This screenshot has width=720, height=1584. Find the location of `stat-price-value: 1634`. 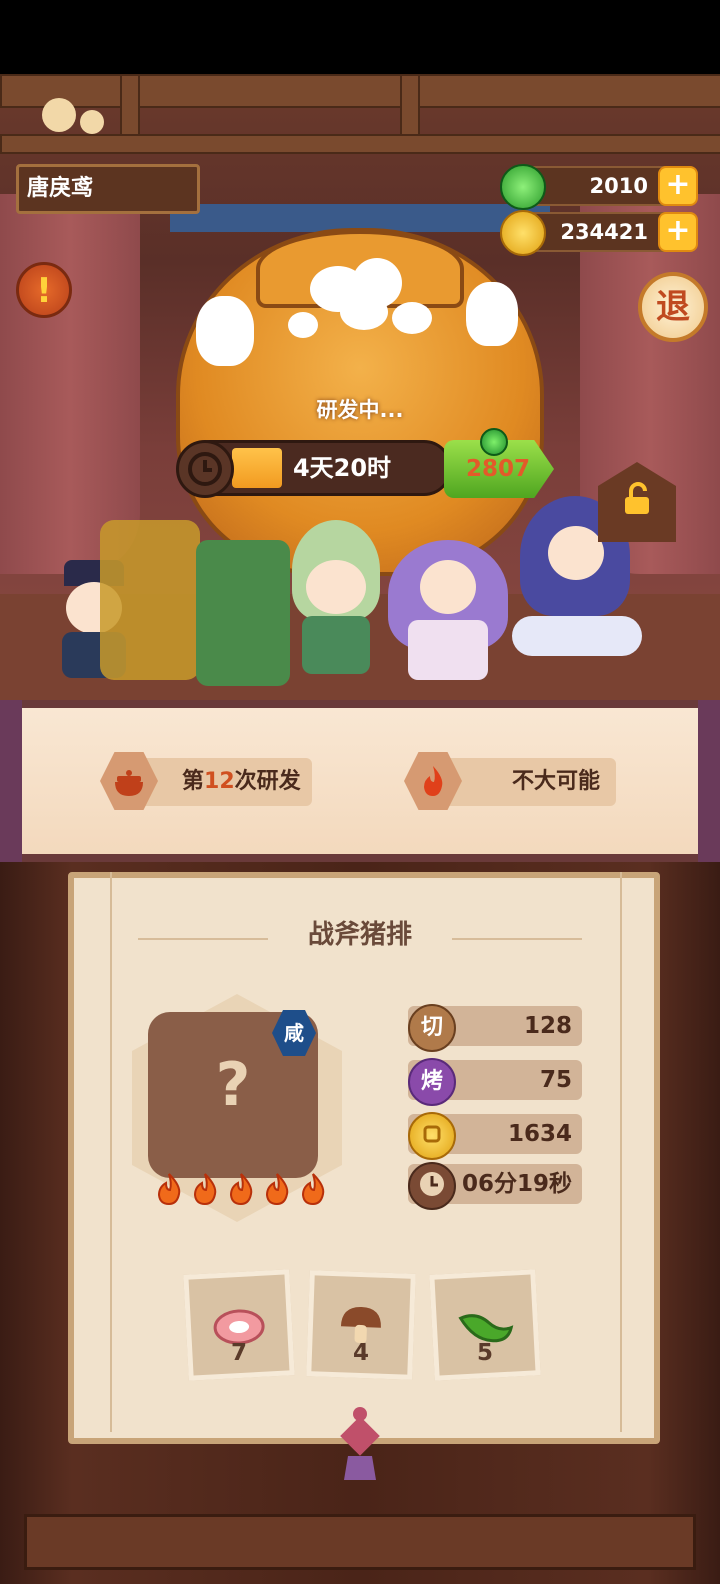

stat-price-value: 1634 is located at coordinates (539, 1134).